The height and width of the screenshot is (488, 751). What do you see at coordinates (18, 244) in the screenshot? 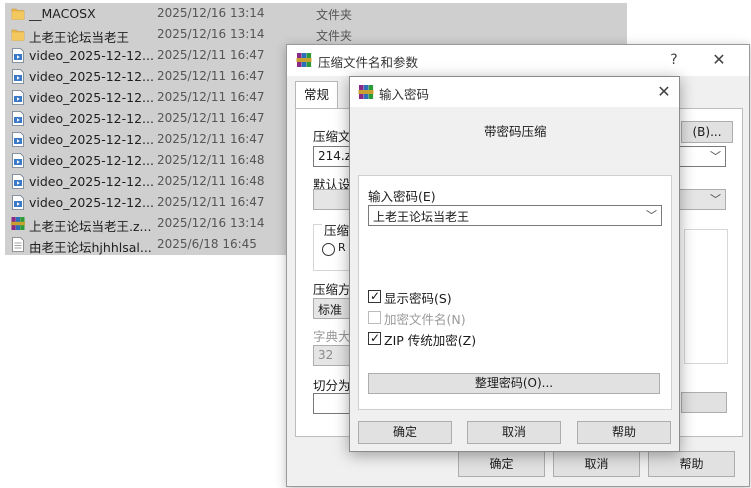
I see `text-file-icon` at bounding box center [18, 244].